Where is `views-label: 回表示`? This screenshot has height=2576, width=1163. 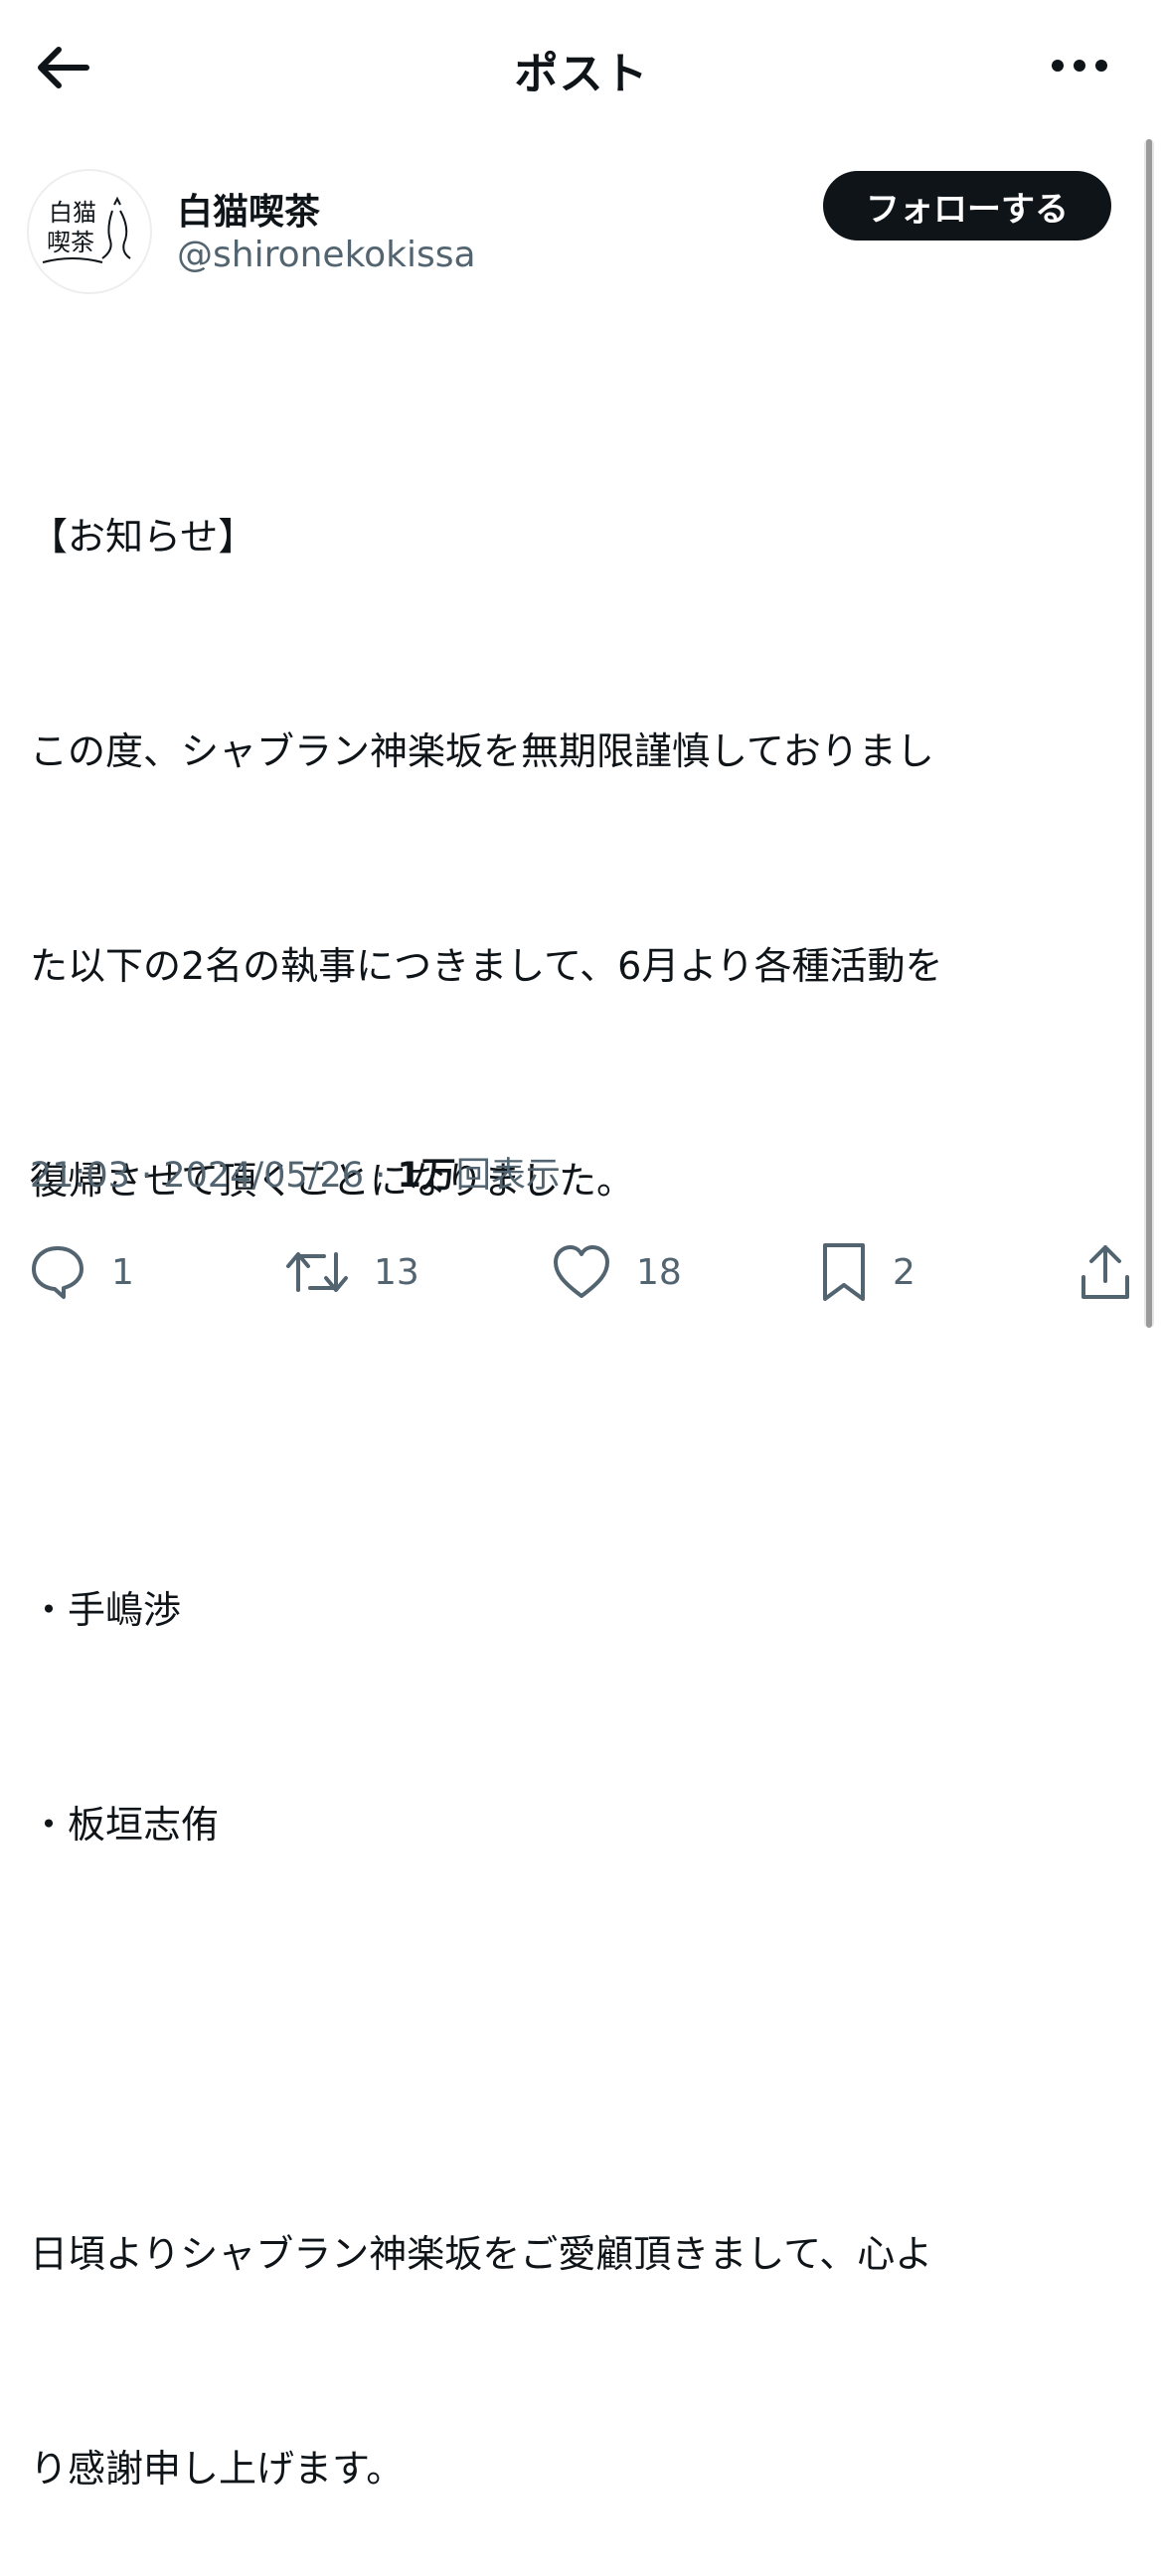 views-label: 回表示 is located at coordinates (508, 1176).